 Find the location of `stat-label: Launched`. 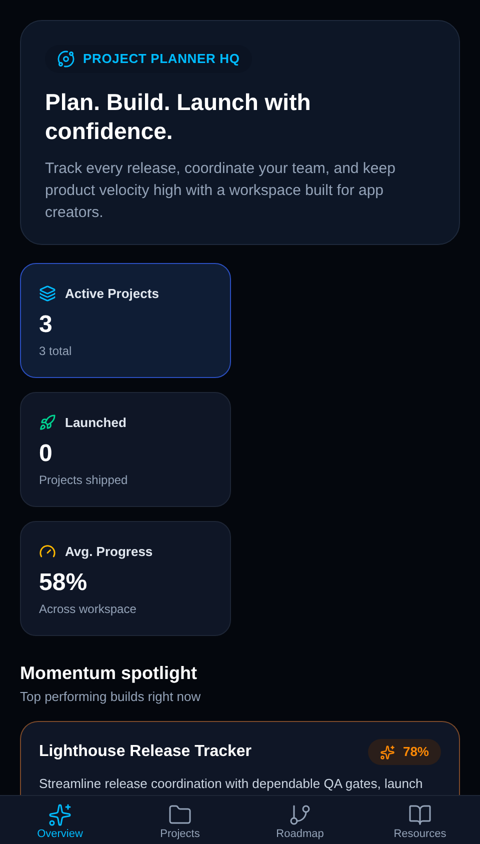

stat-label: Launched is located at coordinates (95, 423).